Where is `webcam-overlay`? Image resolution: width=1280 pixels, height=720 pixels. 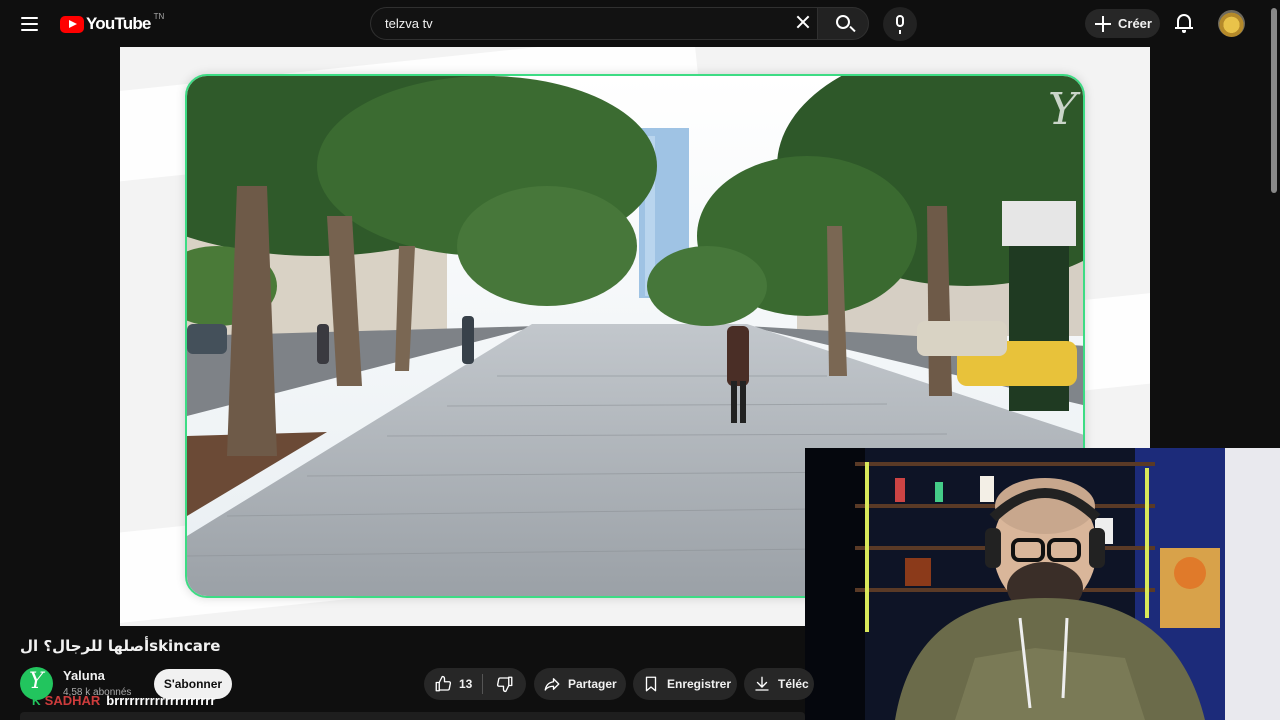
webcam-overlay is located at coordinates (1042, 584).